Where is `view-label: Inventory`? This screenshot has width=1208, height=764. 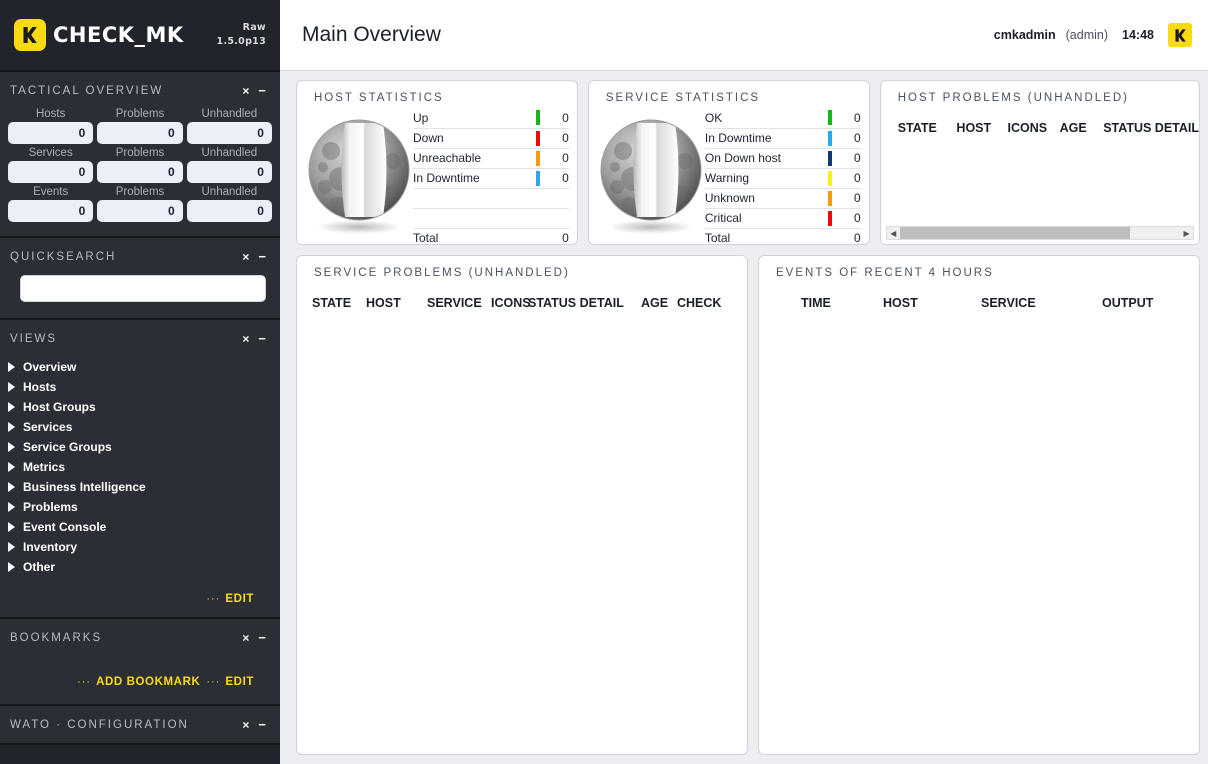
view-label: Inventory is located at coordinates (50, 547).